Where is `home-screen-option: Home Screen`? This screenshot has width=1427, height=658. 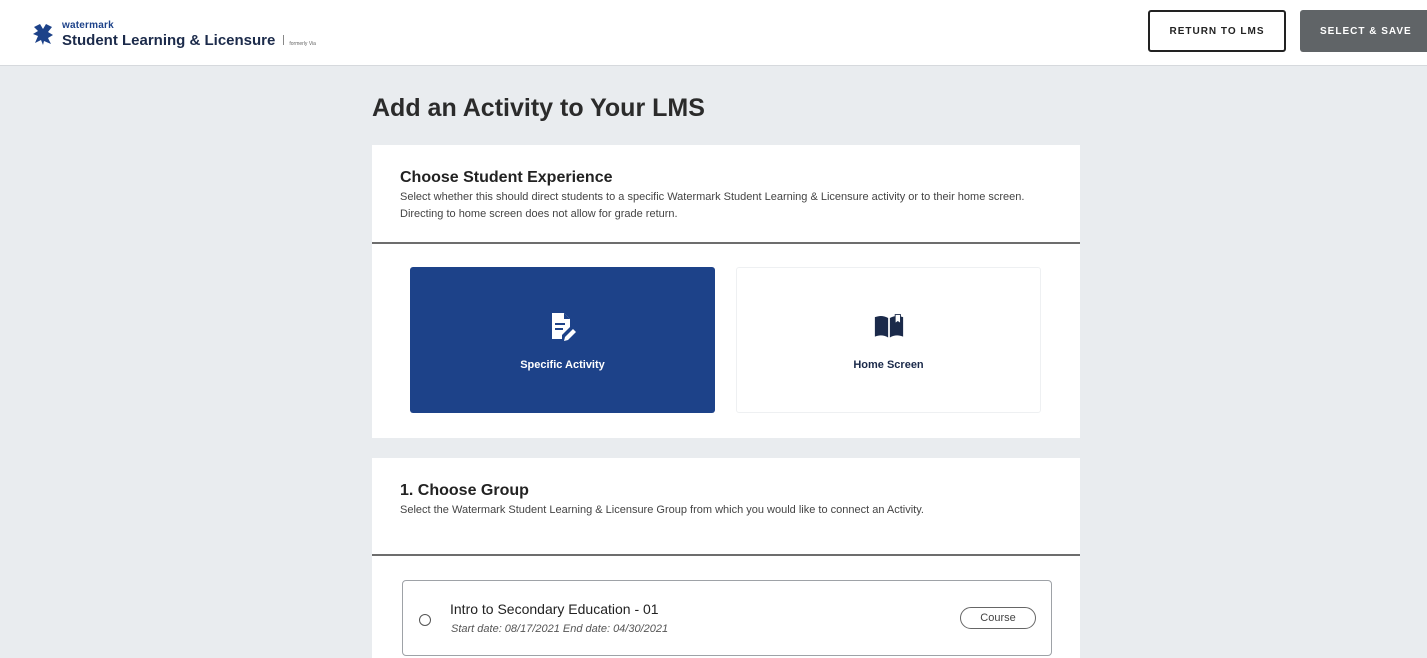
home-screen-option: Home Screen is located at coordinates (888, 340).